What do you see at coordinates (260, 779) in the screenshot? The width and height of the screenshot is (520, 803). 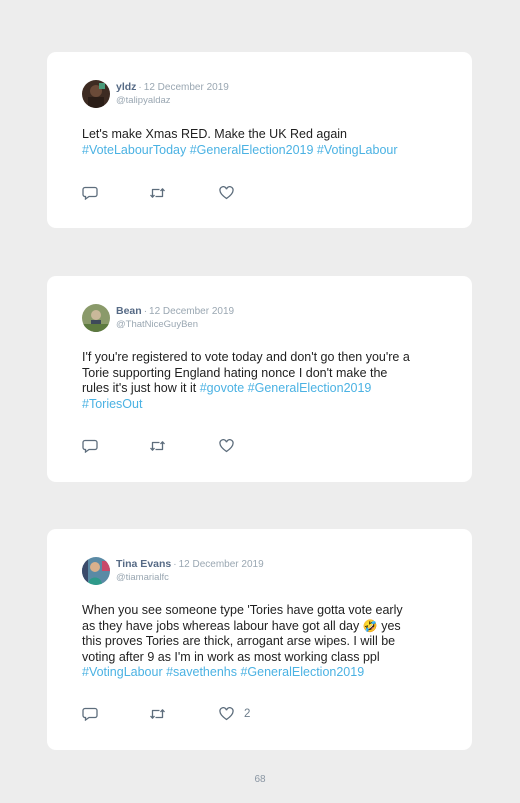 I see `page-number: 68` at bounding box center [260, 779].